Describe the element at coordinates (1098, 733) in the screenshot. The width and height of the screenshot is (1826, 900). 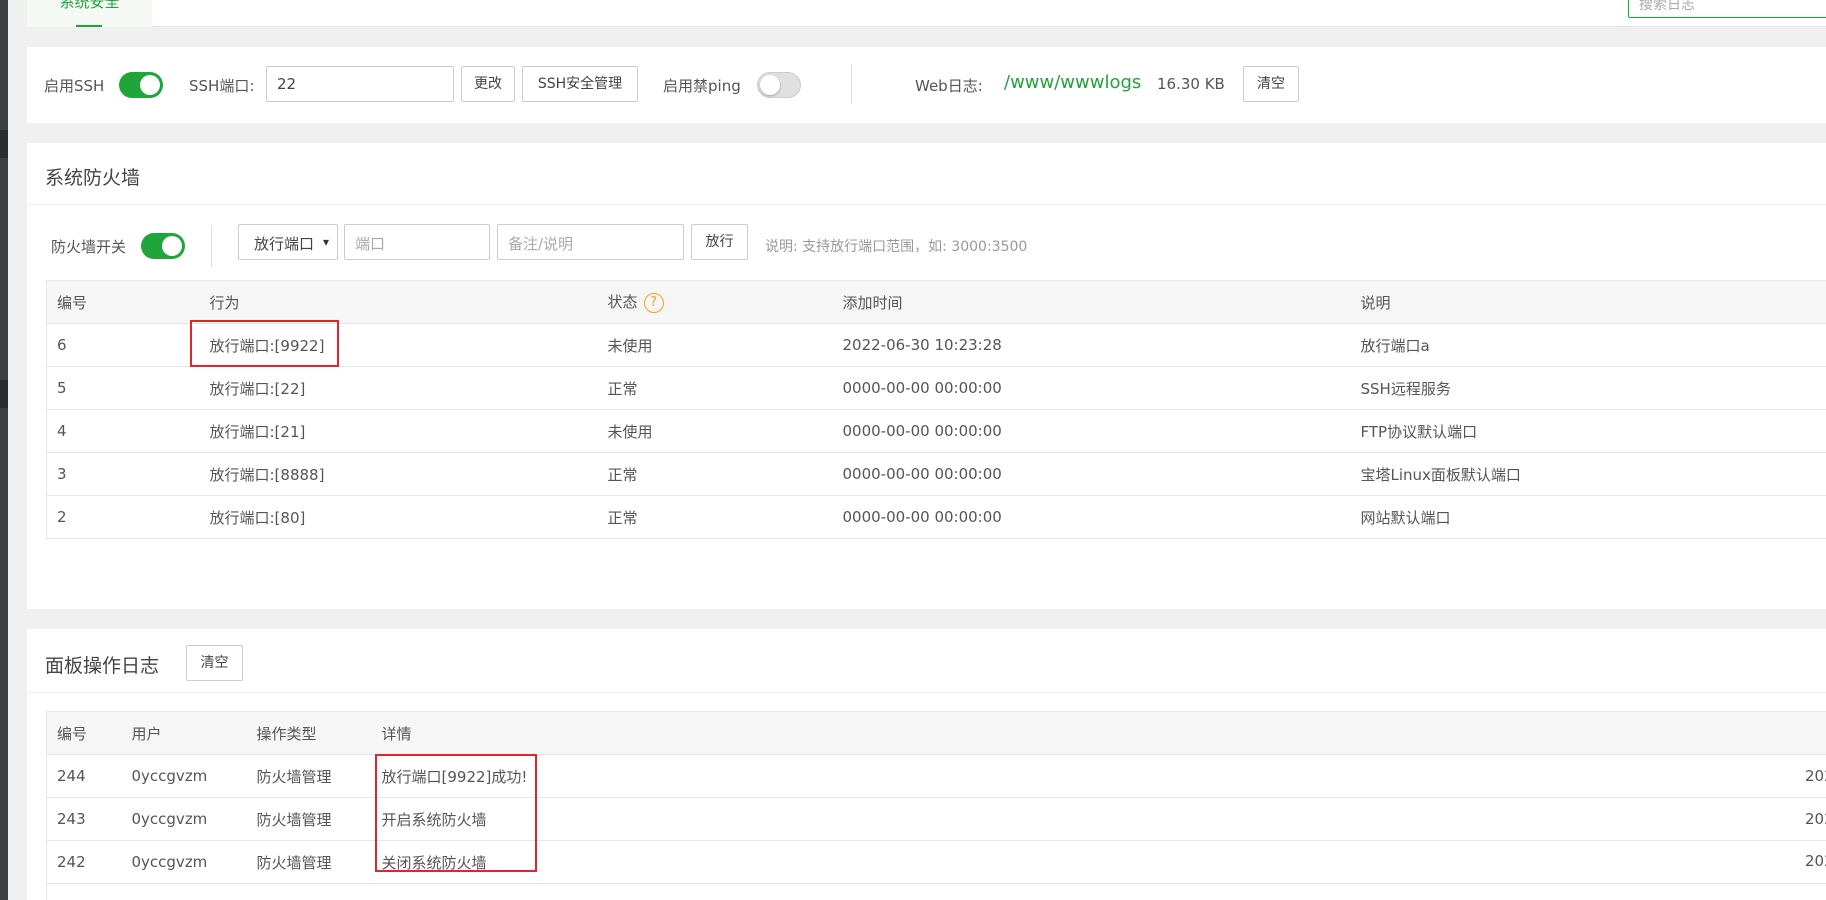
I see `column-header: 详情` at that location.